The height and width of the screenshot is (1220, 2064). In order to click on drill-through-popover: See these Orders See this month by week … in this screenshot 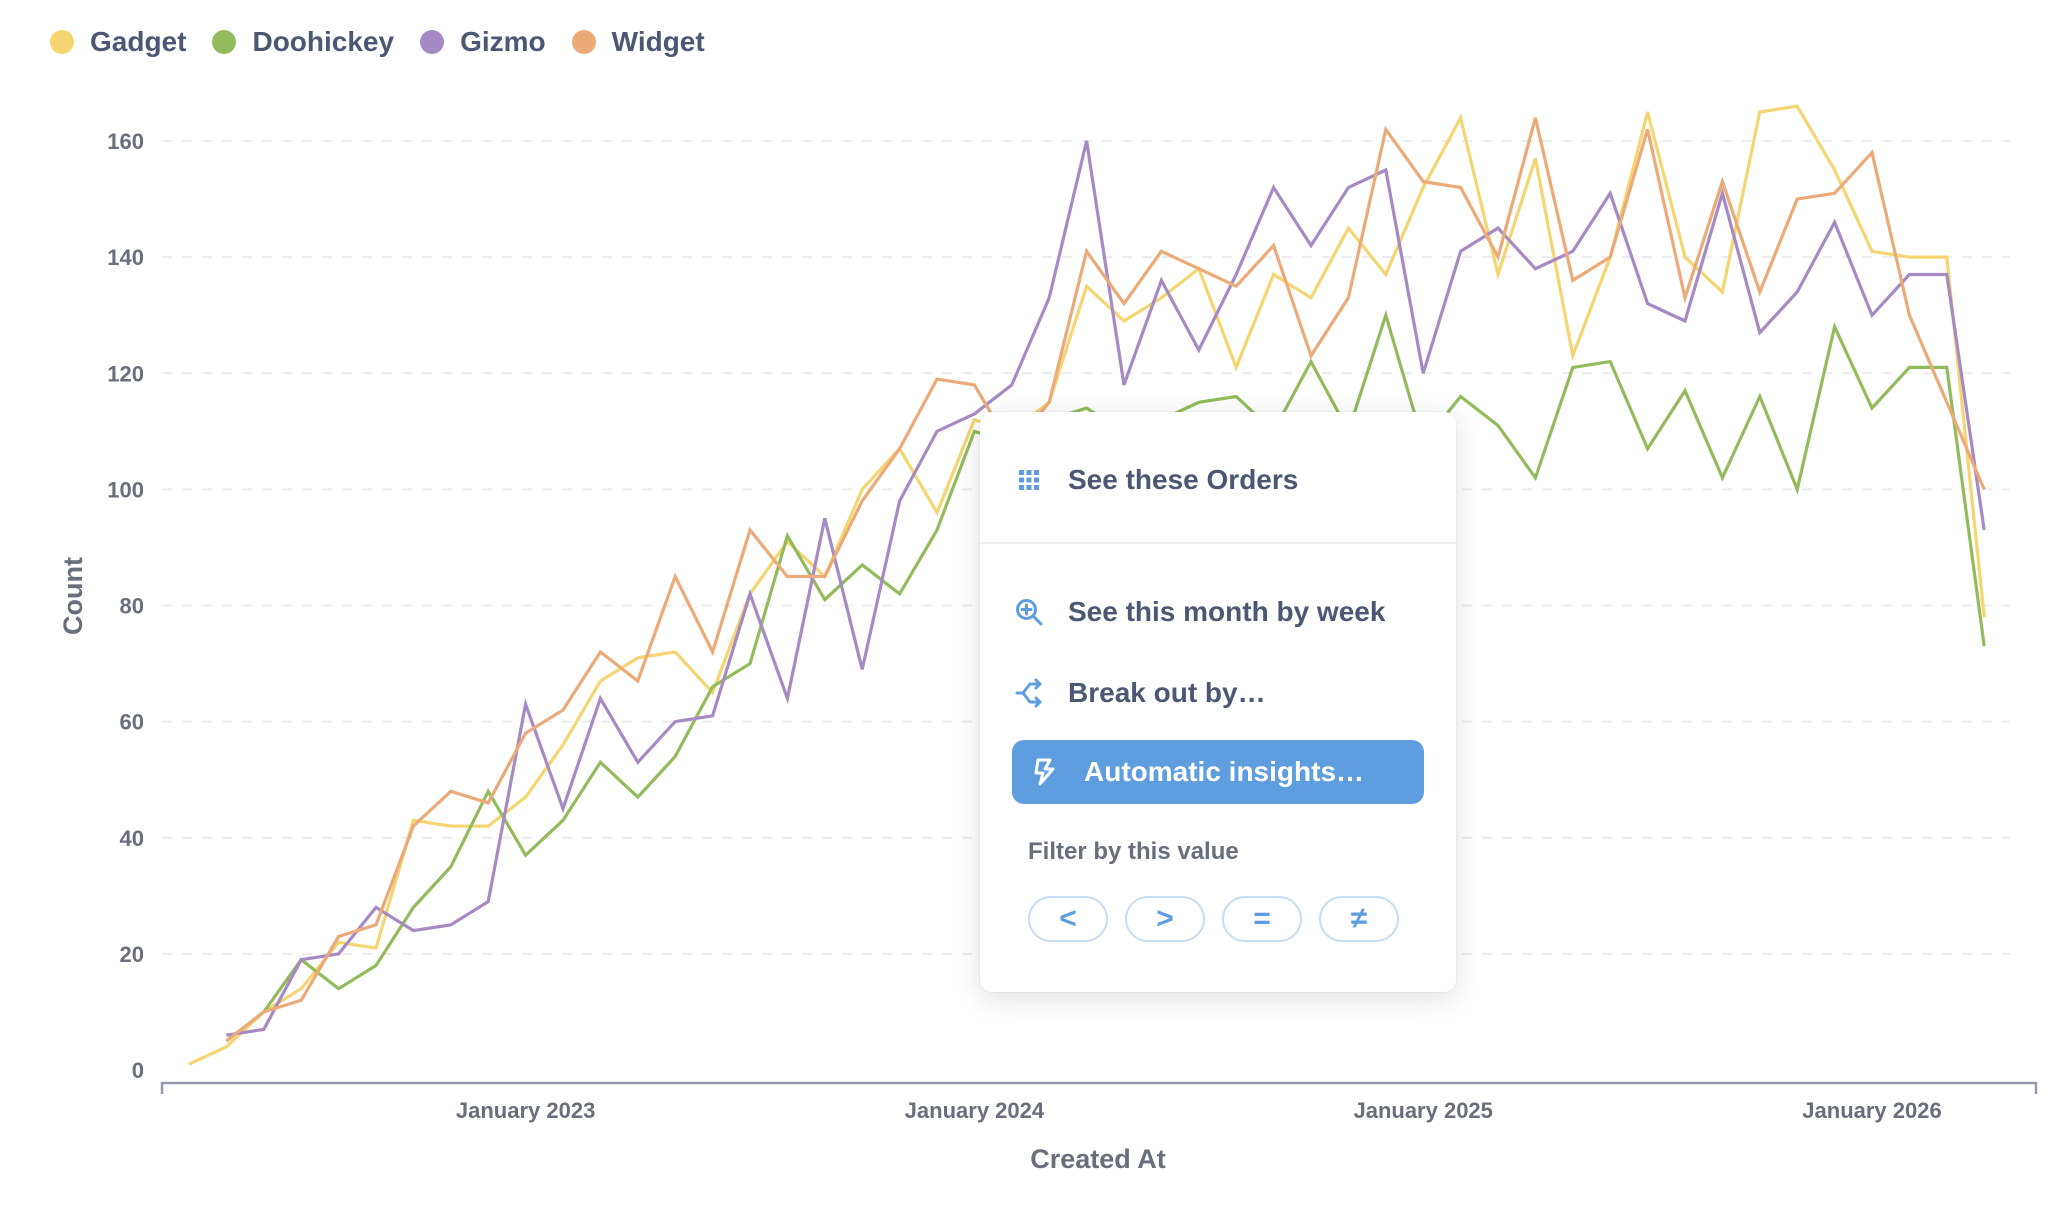, I will do `click(1218, 702)`.